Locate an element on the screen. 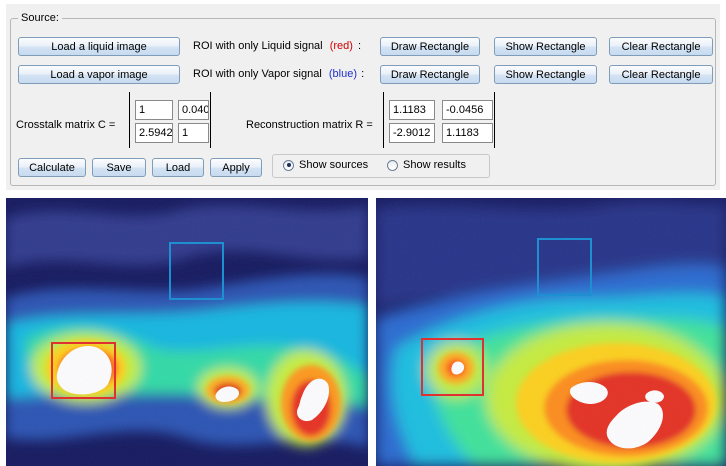  draw-rectangle-vapor-button: Draw Rectangle is located at coordinates (430, 74).